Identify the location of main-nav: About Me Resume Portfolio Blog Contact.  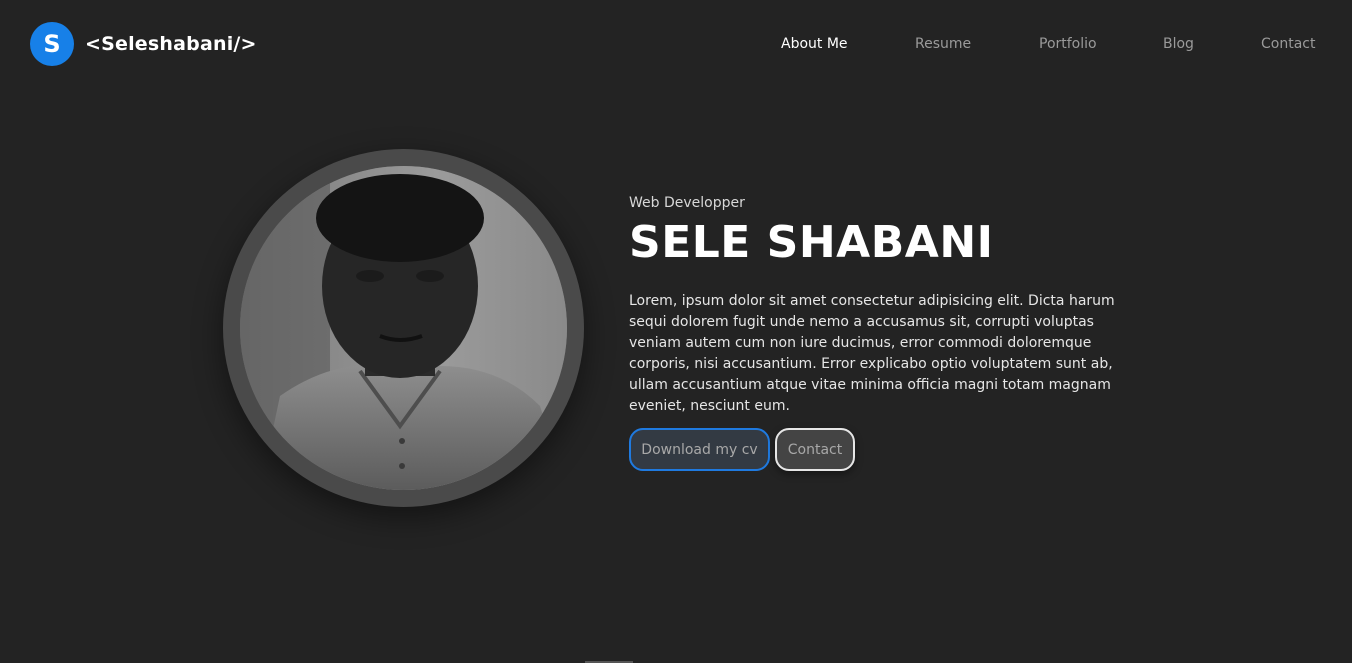
(676, 46).